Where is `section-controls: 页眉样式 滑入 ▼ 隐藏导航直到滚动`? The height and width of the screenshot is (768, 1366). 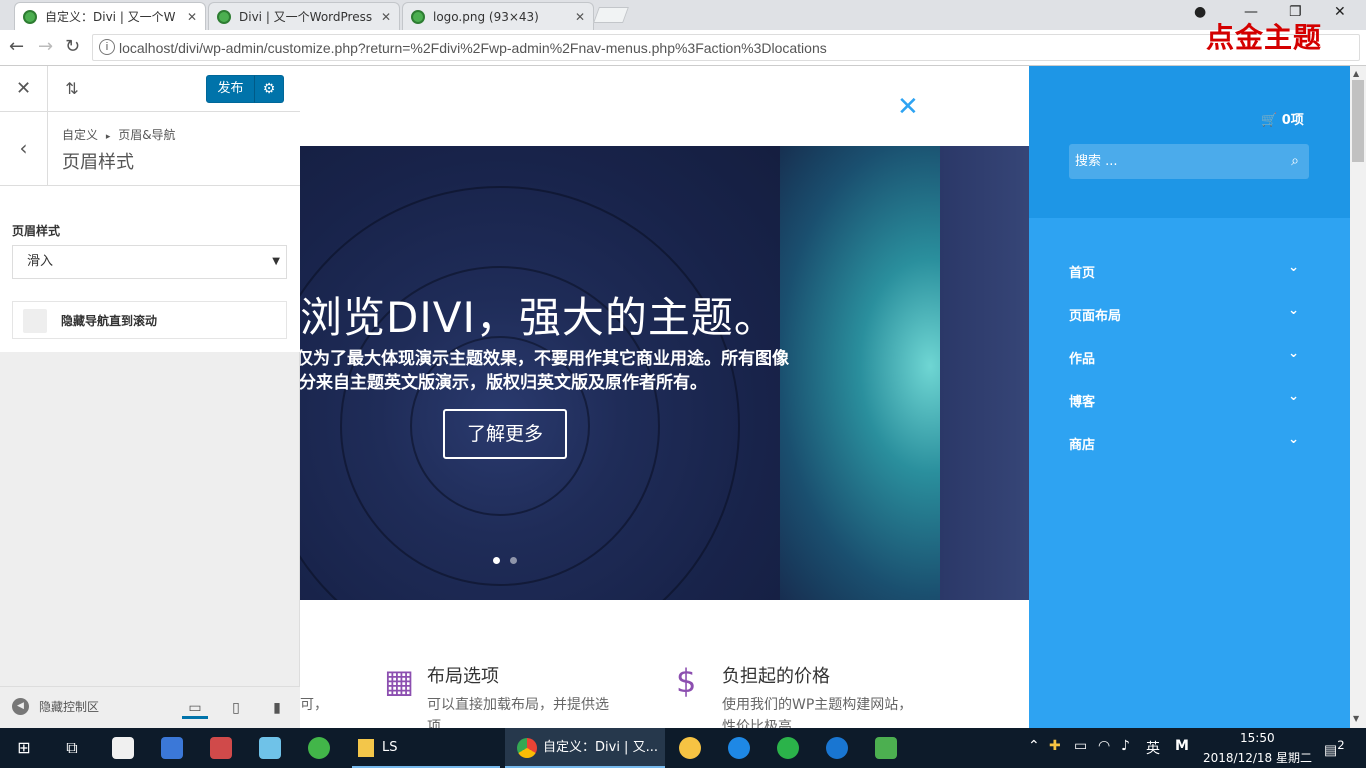
section-controls: 页眉样式 滑入 ▼ 隐藏导航直到滚动 is located at coordinates (150, 269).